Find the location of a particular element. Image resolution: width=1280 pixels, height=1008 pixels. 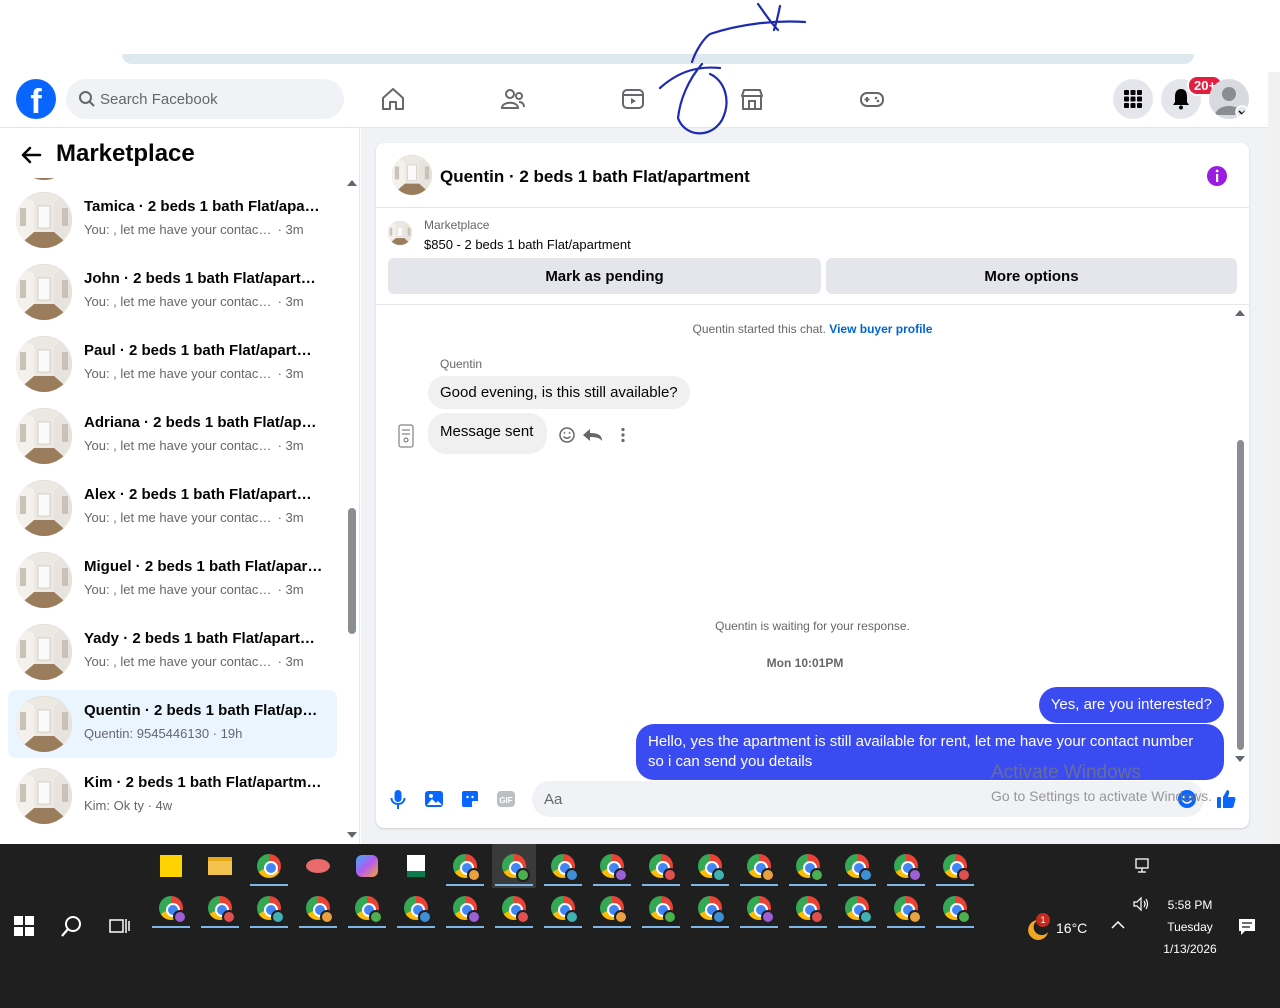

microphone-icon is located at coordinates (398, 799).